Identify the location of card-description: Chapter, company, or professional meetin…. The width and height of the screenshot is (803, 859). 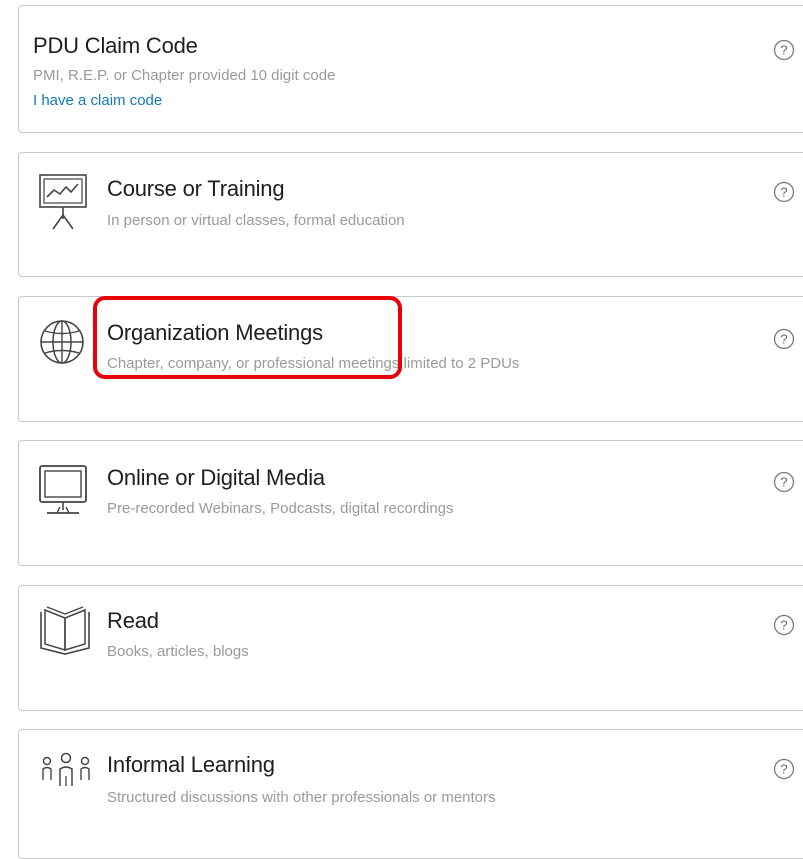
(313, 363).